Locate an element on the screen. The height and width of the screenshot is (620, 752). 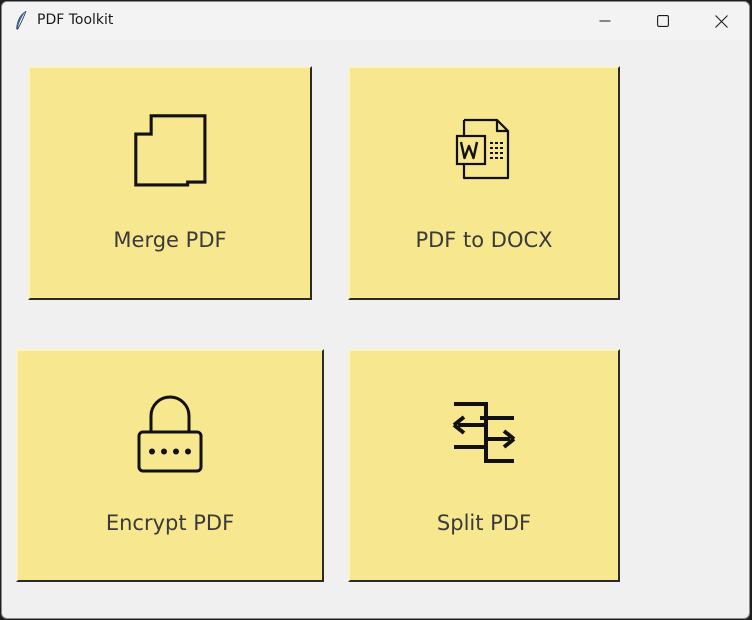
feather-icon is located at coordinates (21, 21).